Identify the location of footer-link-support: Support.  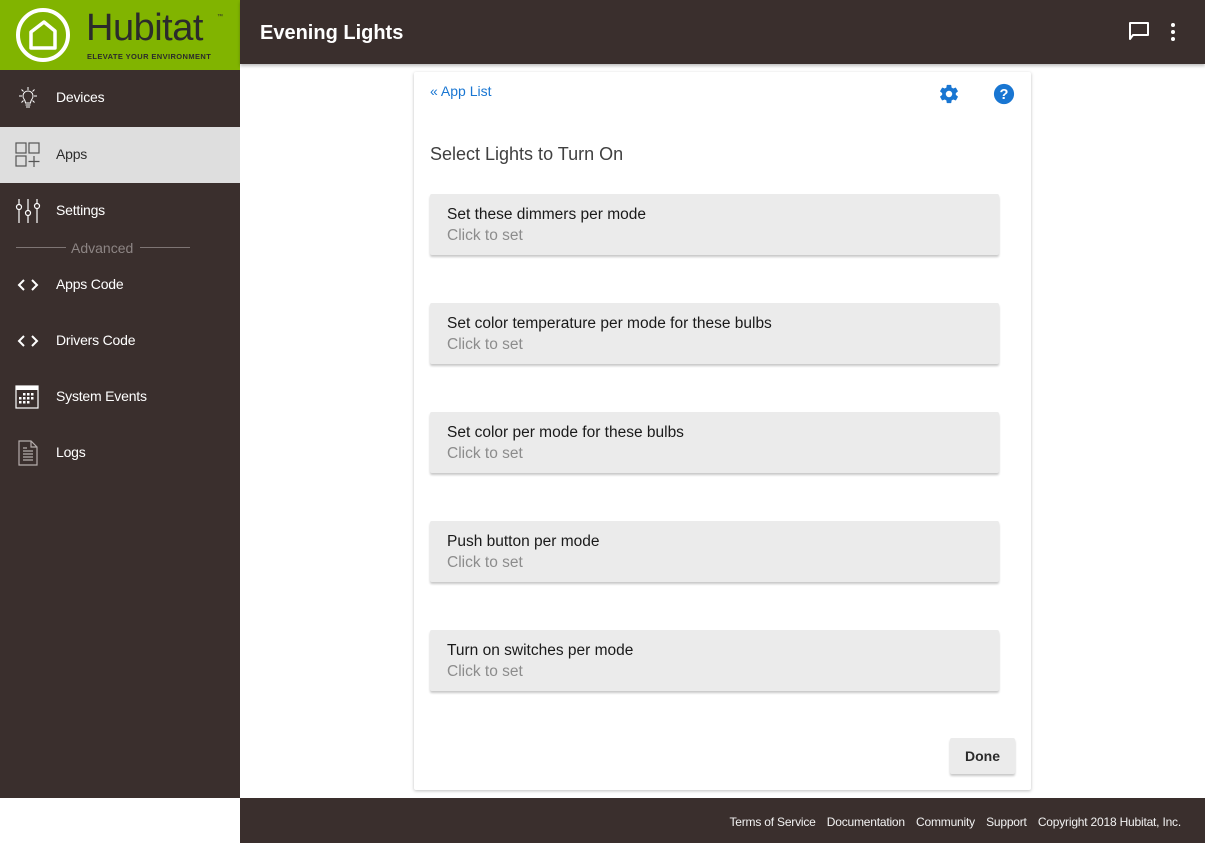
(1006, 822).